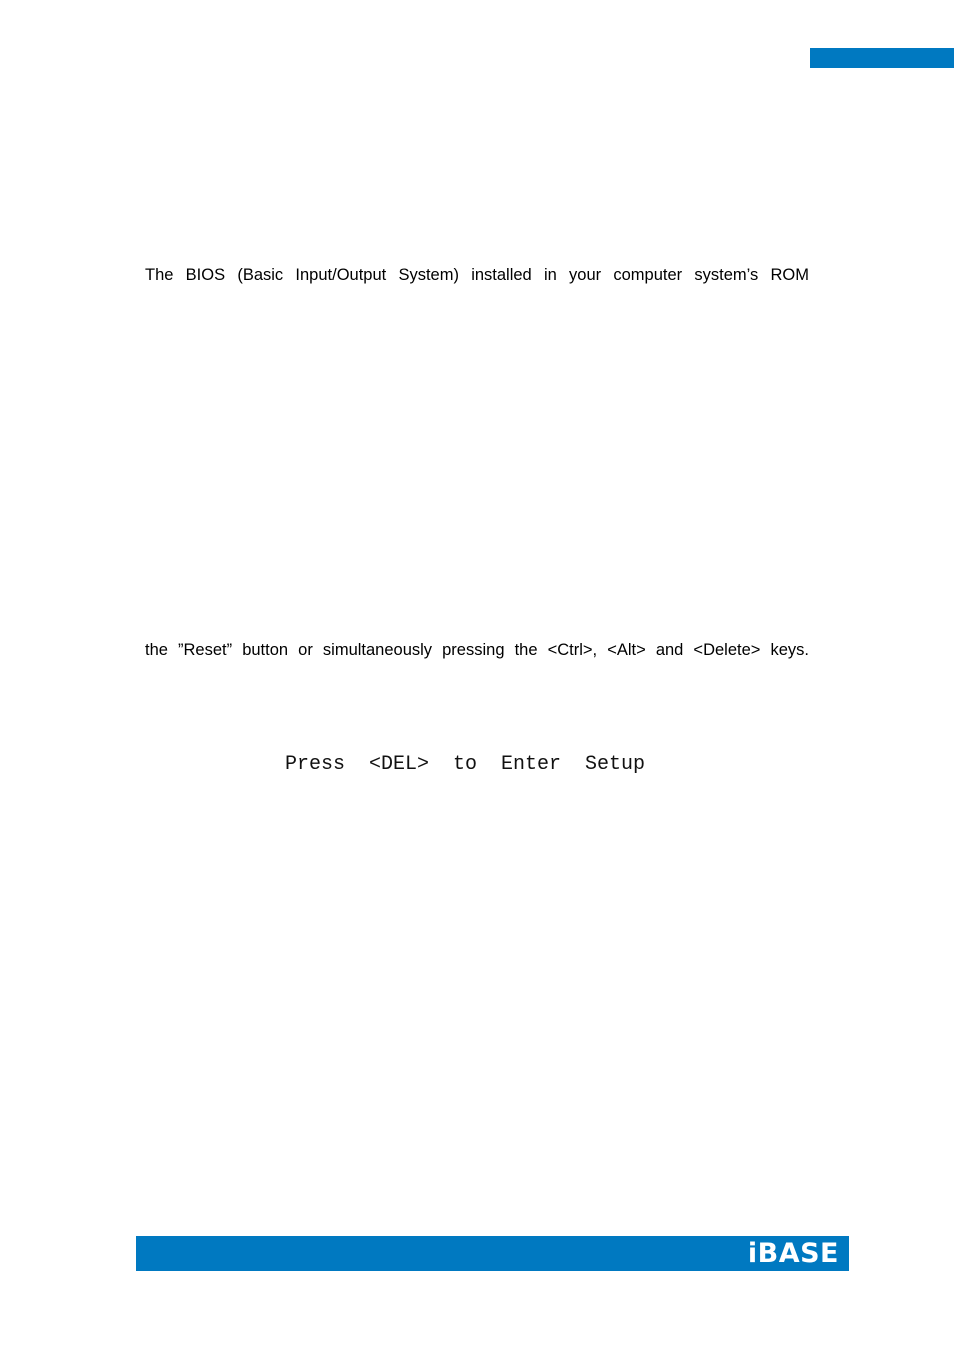  I want to click on ibase-logo: iBASE, so click(793, 1253).